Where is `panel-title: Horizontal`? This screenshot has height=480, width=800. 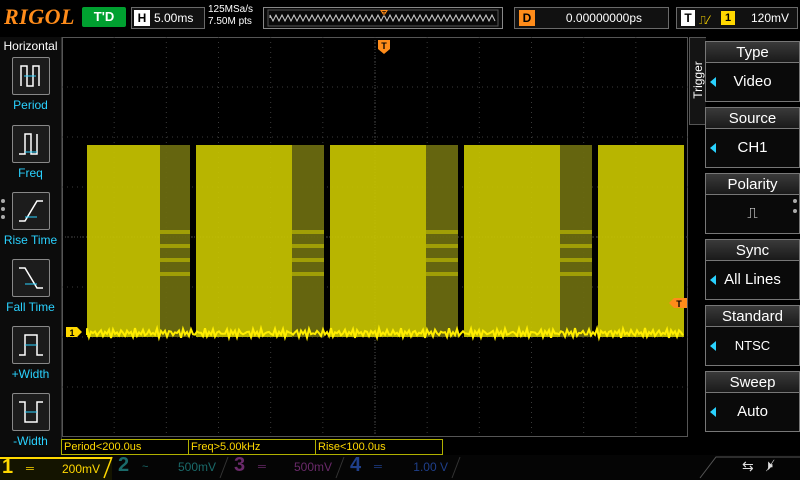 panel-title: Horizontal is located at coordinates (30, 46).